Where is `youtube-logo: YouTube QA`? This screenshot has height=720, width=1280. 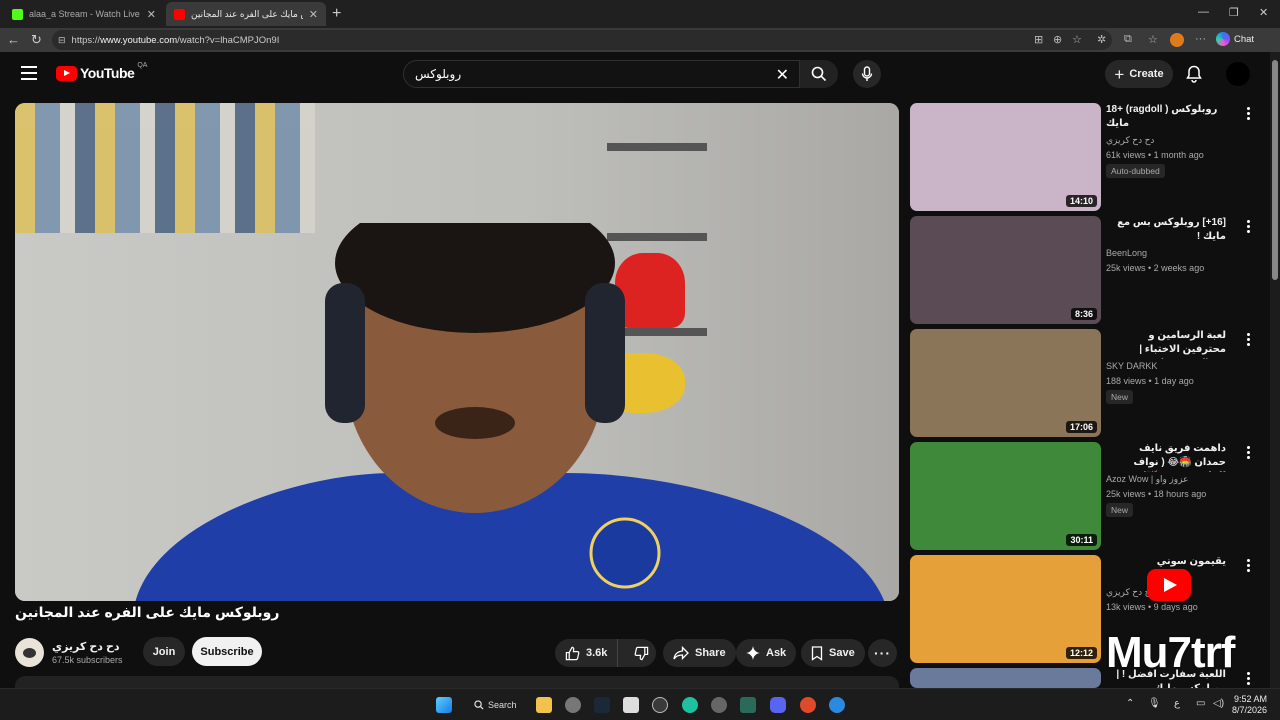
youtube-logo: YouTube QA is located at coordinates (101, 71).